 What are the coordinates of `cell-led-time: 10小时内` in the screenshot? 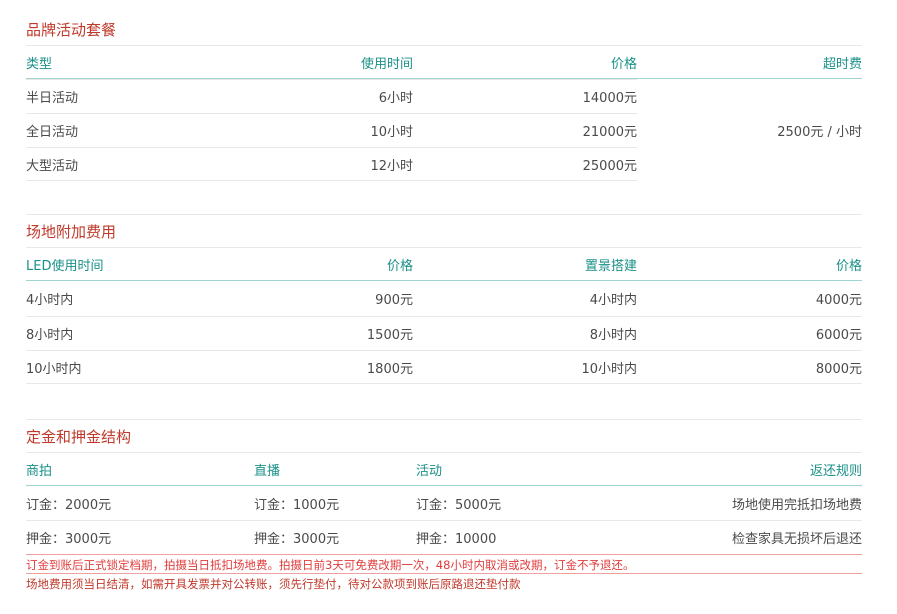 It's located at (54, 369).